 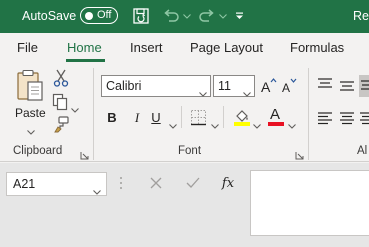 I want to click on font-color-swatch, so click(x=276, y=124).